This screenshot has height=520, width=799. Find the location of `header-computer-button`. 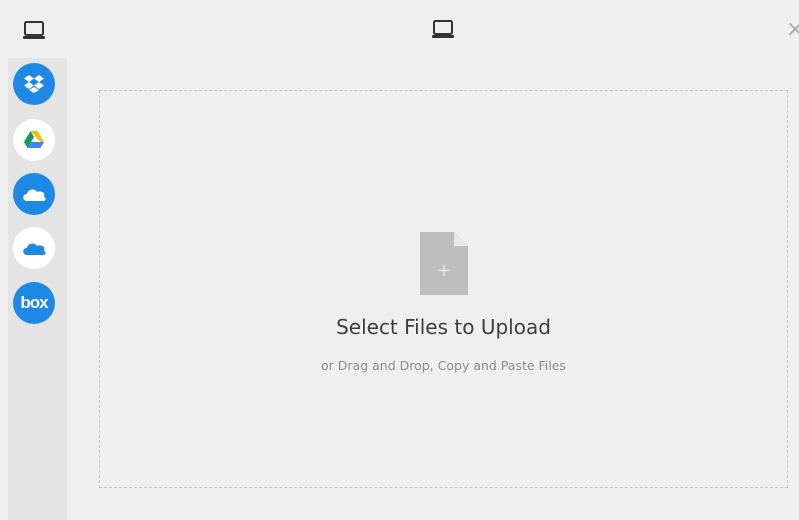

header-computer-button is located at coordinates (443, 32).